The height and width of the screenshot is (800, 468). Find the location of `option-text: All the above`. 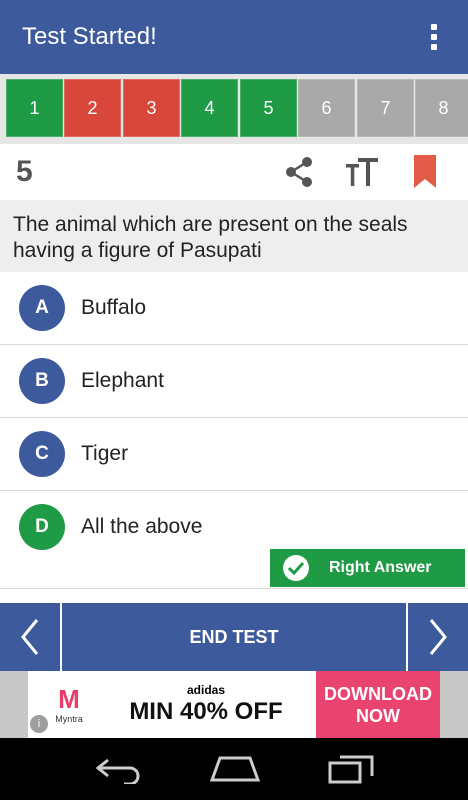

option-text: All the above is located at coordinates (142, 526).